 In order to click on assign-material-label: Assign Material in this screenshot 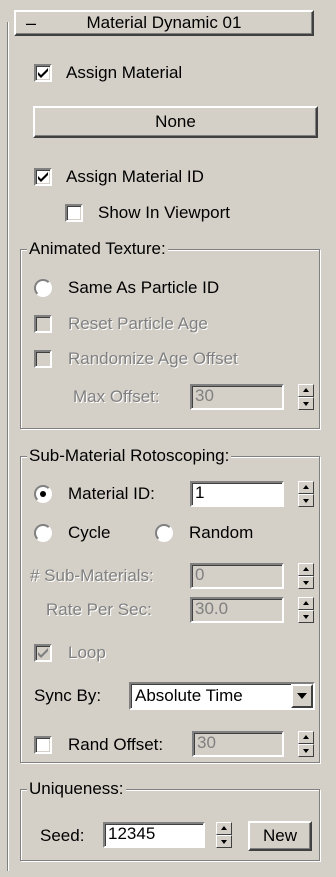, I will do `click(124, 72)`.